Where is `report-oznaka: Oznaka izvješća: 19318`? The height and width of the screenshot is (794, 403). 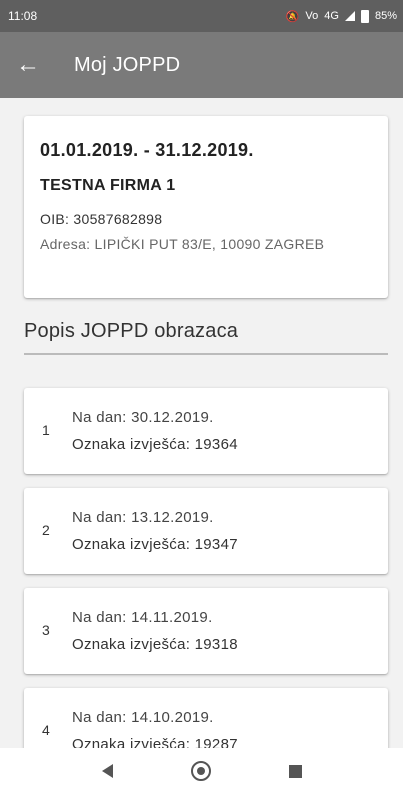 report-oznaka: Oznaka izvješća: 19318 is located at coordinates (155, 644).